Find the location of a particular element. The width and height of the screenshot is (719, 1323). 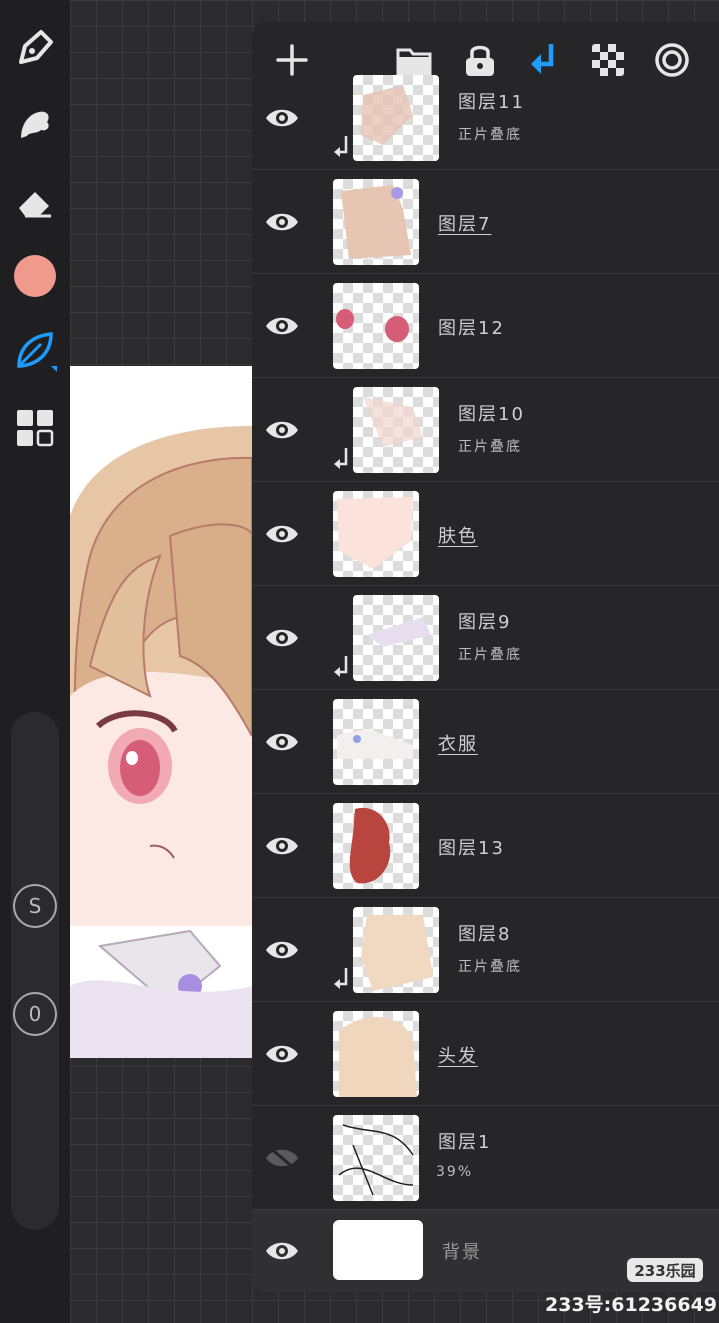

grid-icon is located at coordinates (35, 428).